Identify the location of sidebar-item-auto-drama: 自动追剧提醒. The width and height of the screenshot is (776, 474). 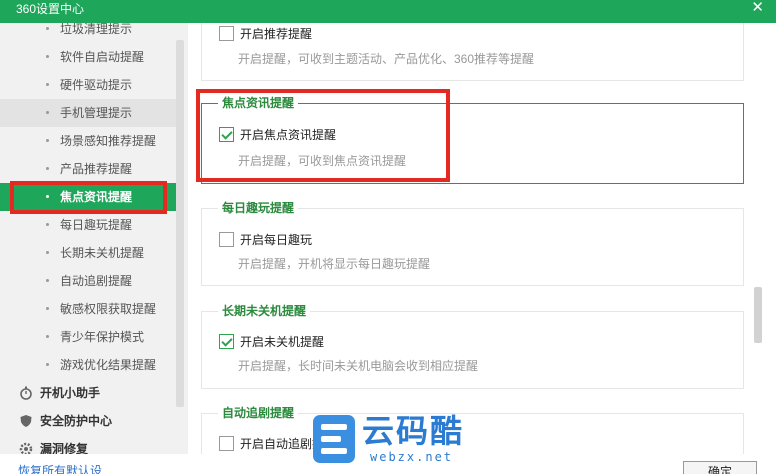
(88, 281).